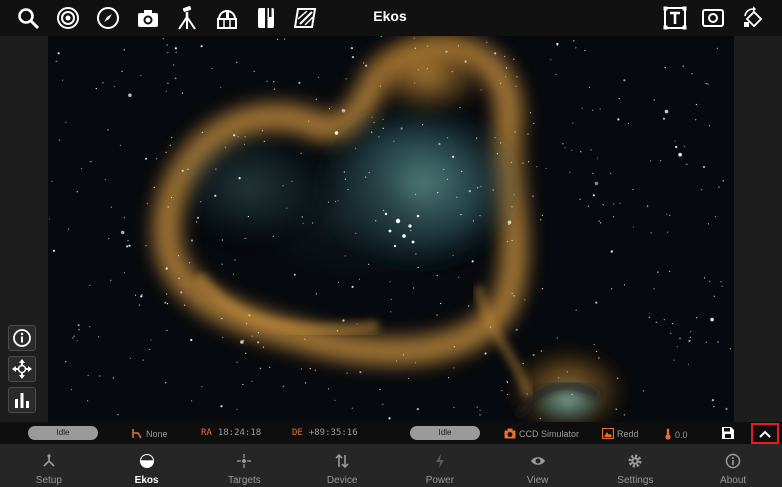  I want to click on de-value: +89:35:16, so click(333, 433).